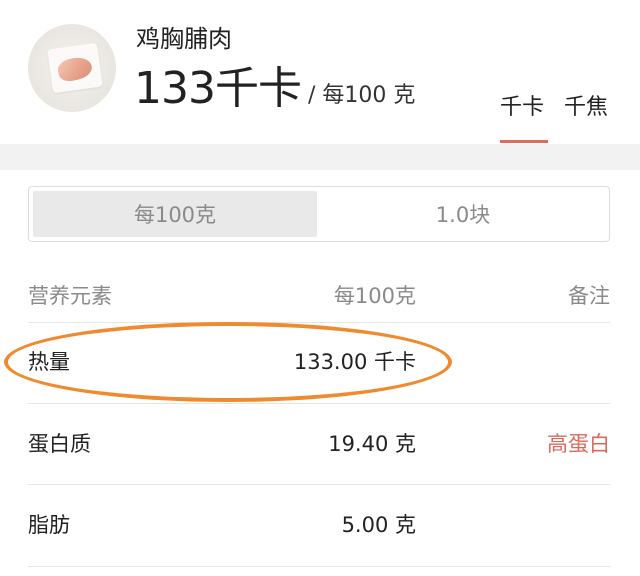 The image size is (640, 576). What do you see at coordinates (59, 444) in the screenshot?
I see `row-nutrient-name: 蛋白质` at bounding box center [59, 444].